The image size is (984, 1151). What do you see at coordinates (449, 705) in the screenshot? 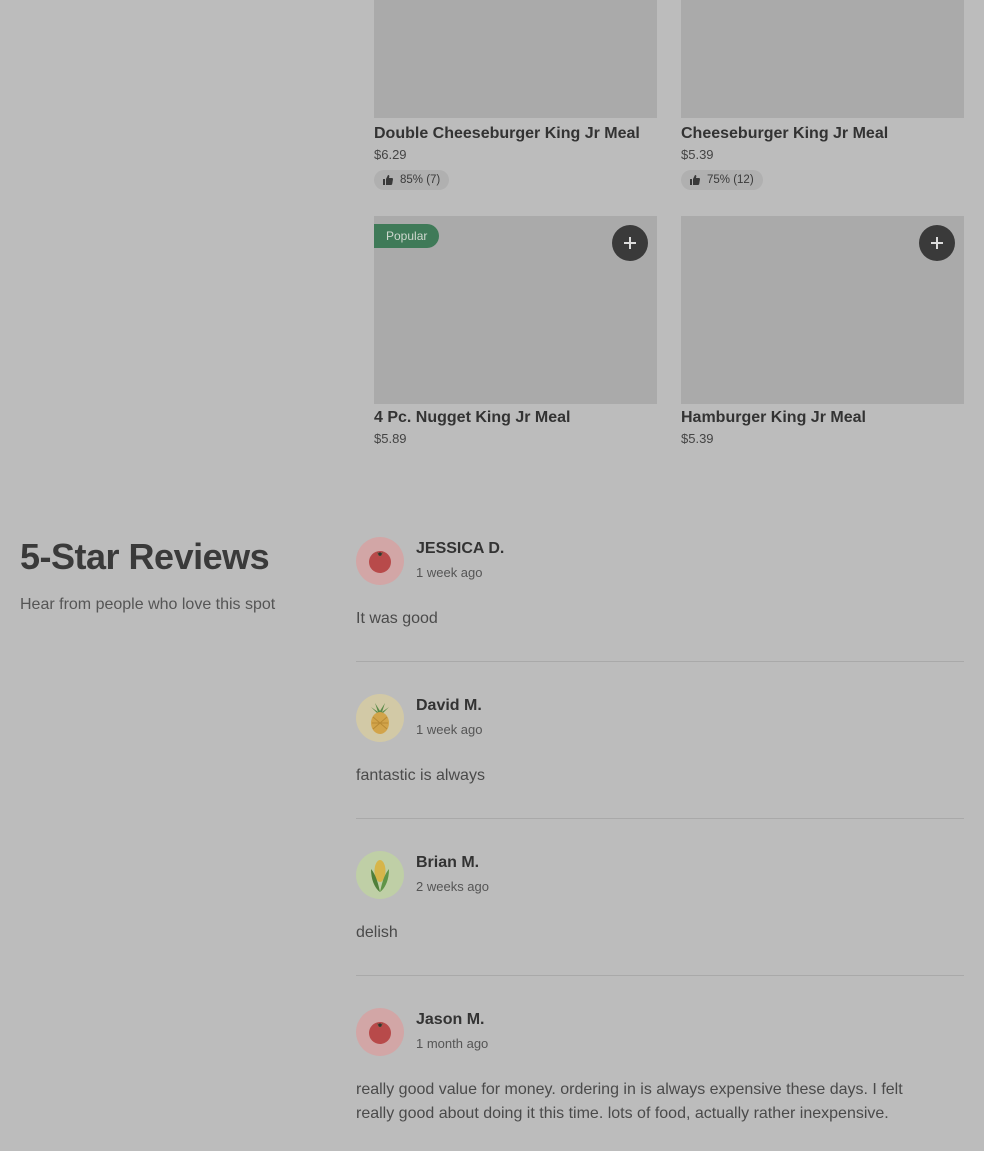
I see `reviewer-name: David M.` at bounding box center [449, 705].